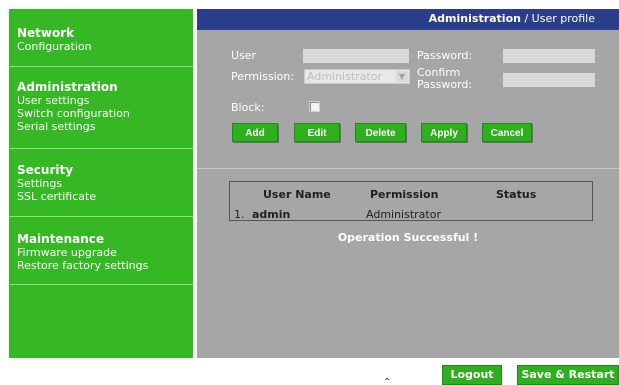 This screenshot has width=619, height=385. Describe the element at coordinates (445, 84) in the screenshot. I see `confirm-password-label-line2: Password:` at that location.